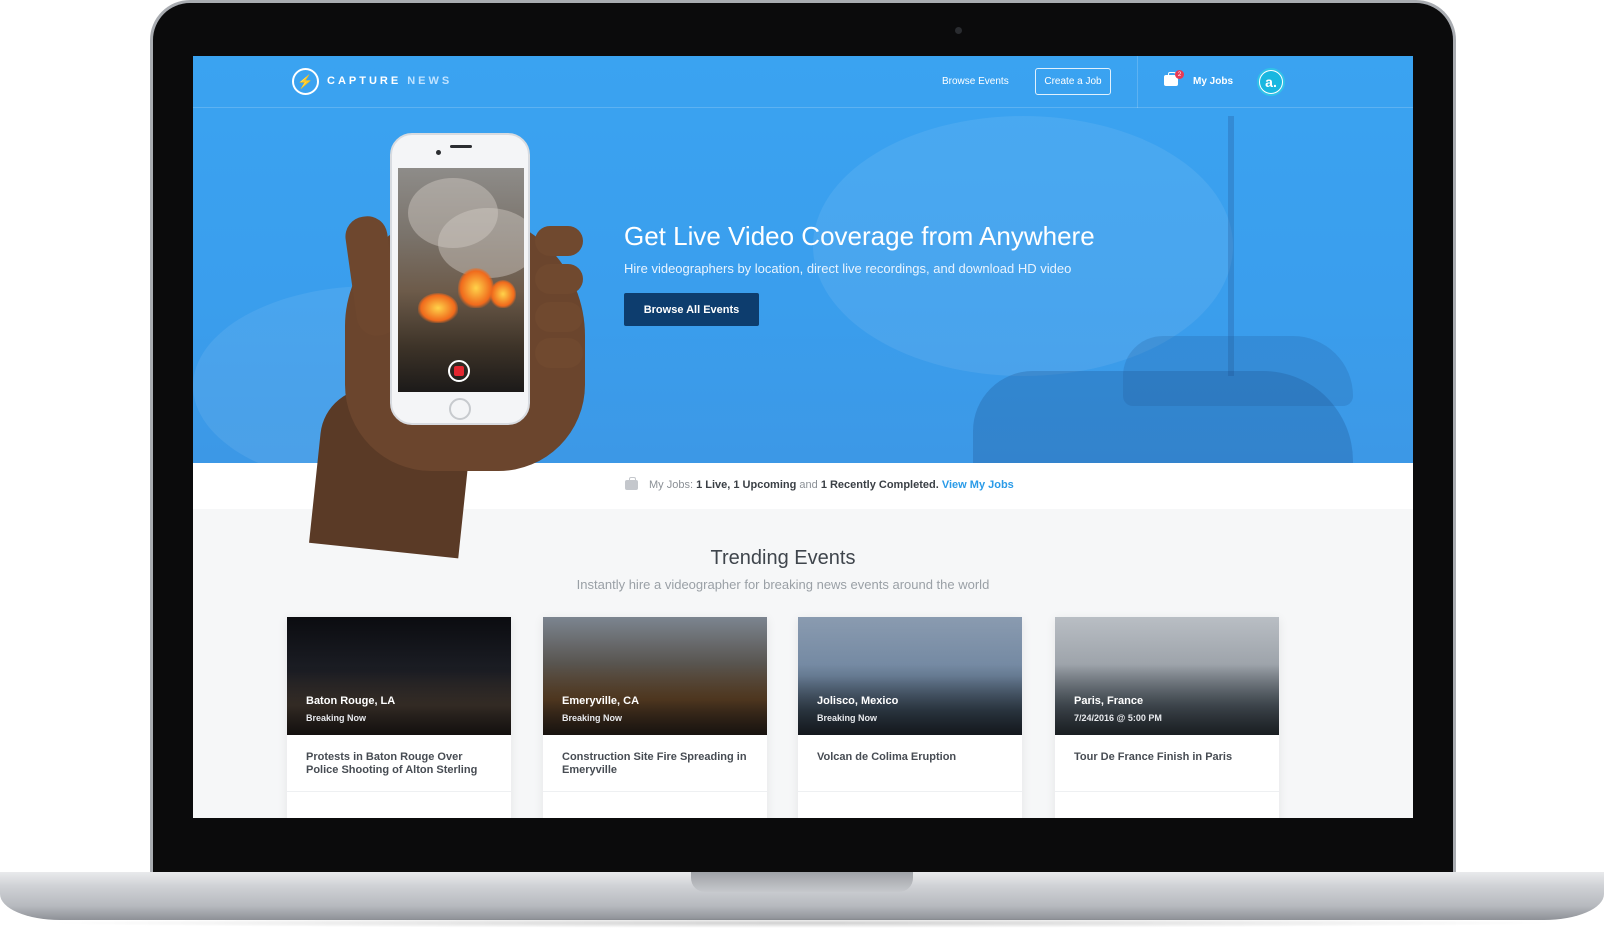 The image size is (1604, 938). I want to click on avatar: a., so click(1271, 82).